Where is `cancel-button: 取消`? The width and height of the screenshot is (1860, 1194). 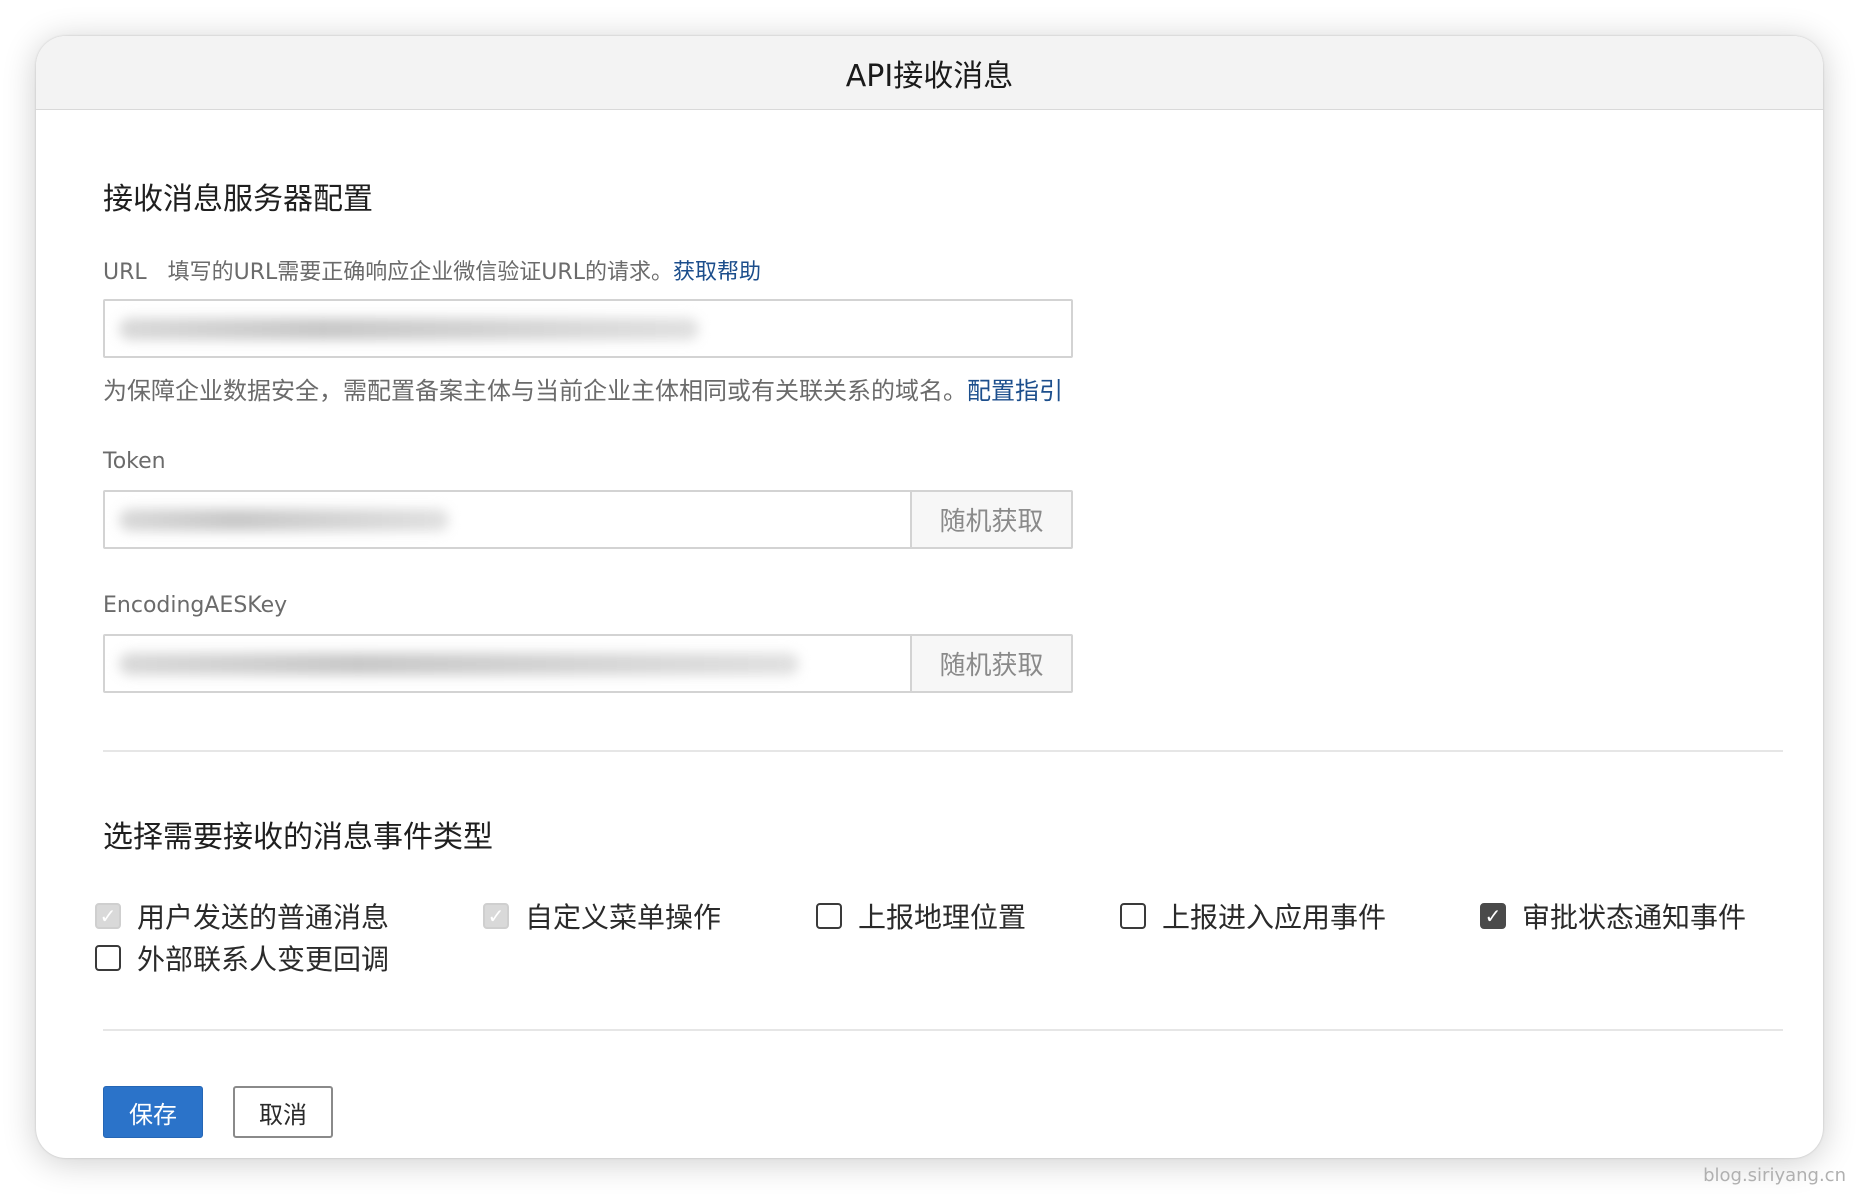
cancel-button: 取消 is located at coordinates (283, 1112).